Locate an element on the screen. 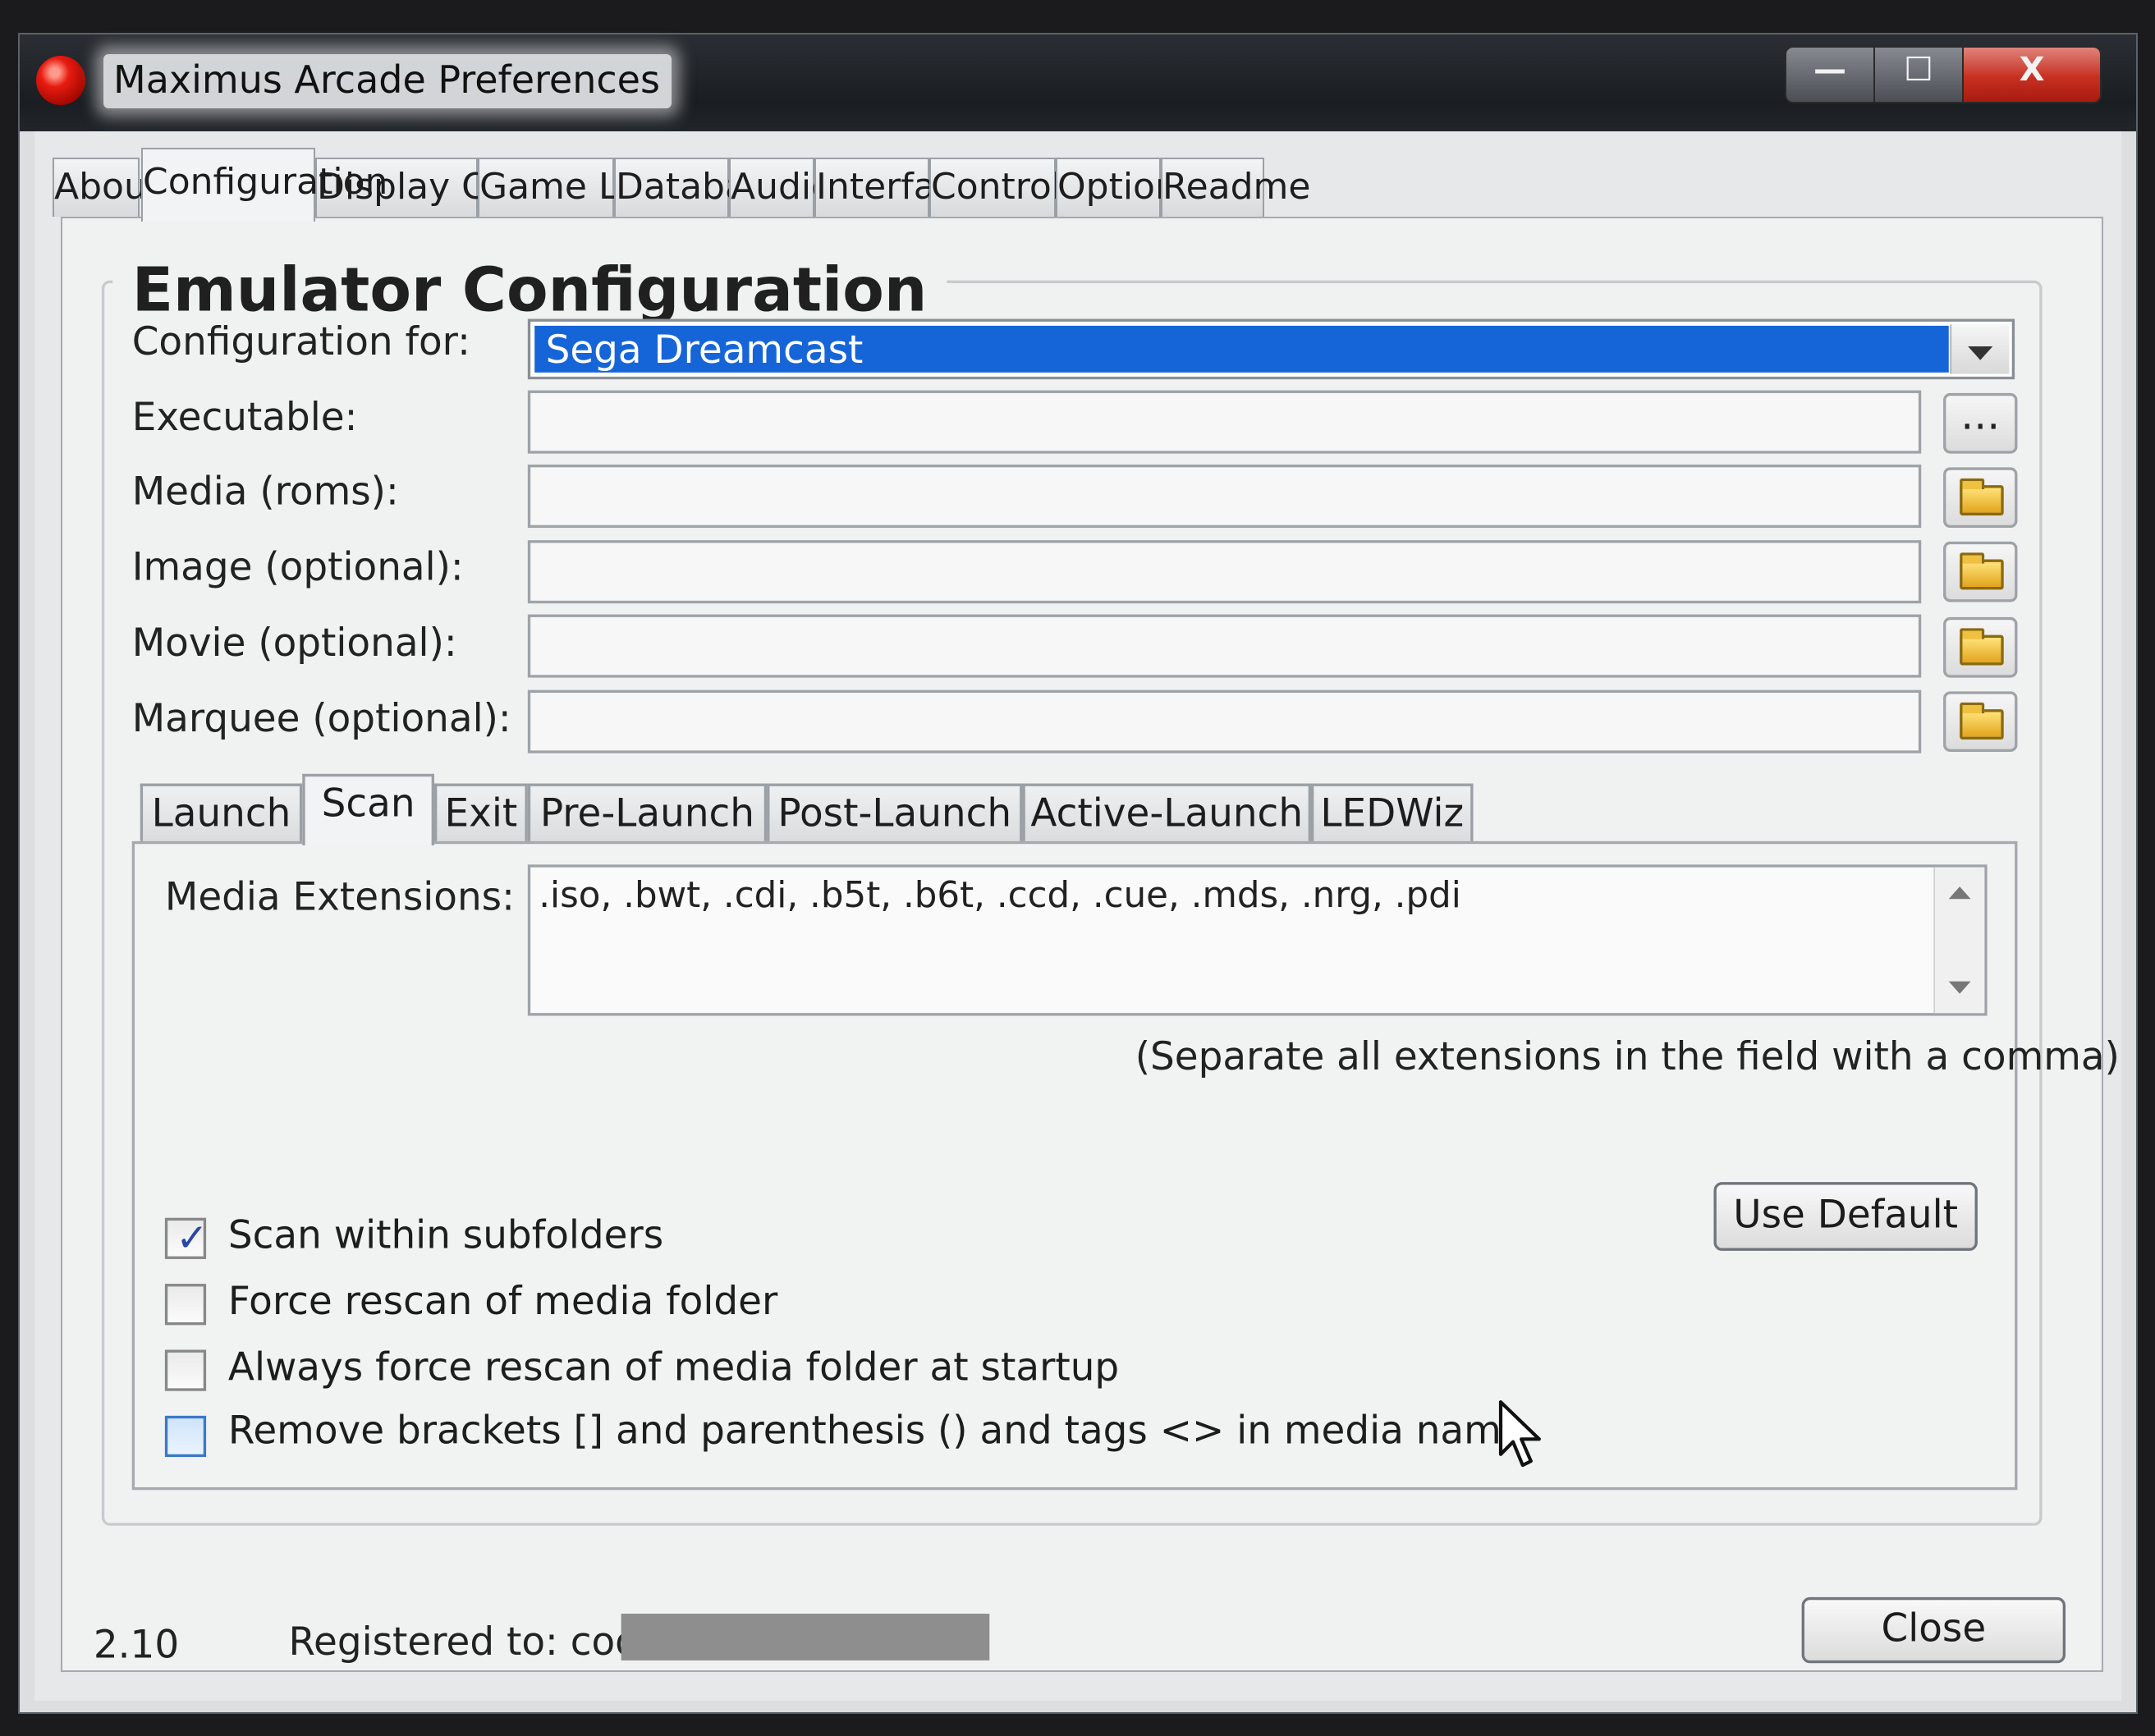  tab-configuration: Configuration is located at coordinates (264, 185).